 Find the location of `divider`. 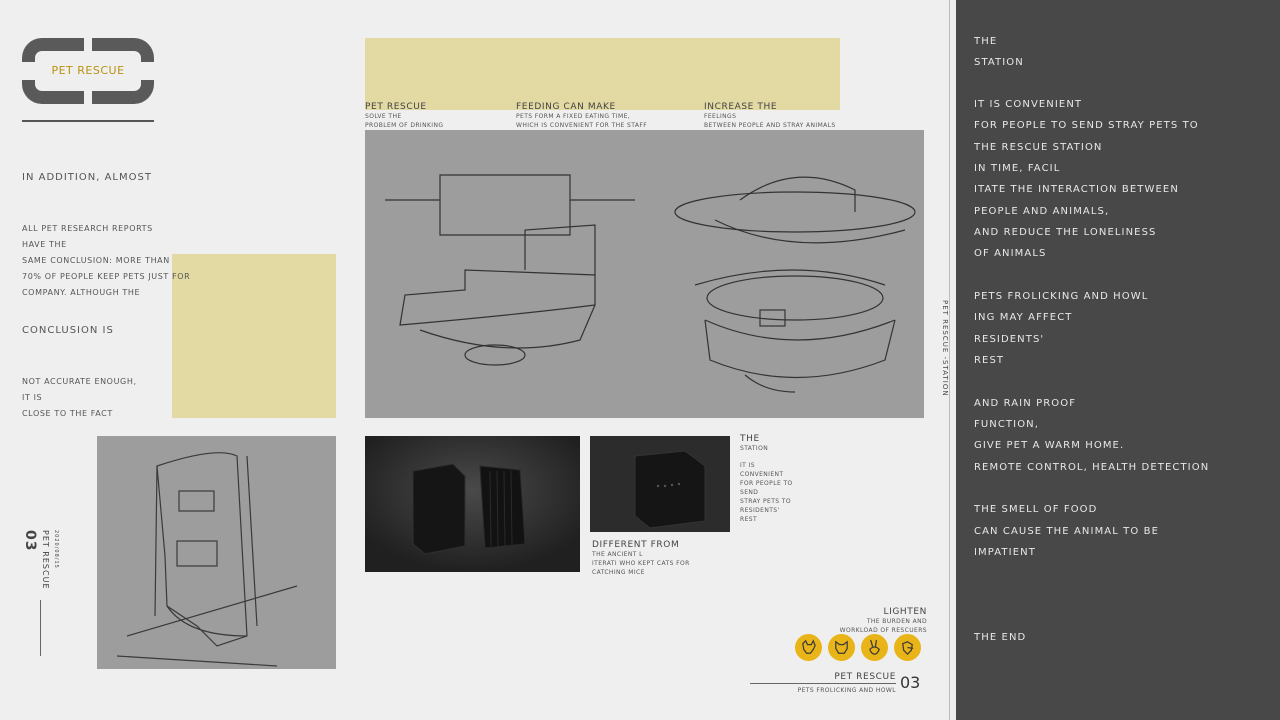

divider is located at coordinates (88, 121).